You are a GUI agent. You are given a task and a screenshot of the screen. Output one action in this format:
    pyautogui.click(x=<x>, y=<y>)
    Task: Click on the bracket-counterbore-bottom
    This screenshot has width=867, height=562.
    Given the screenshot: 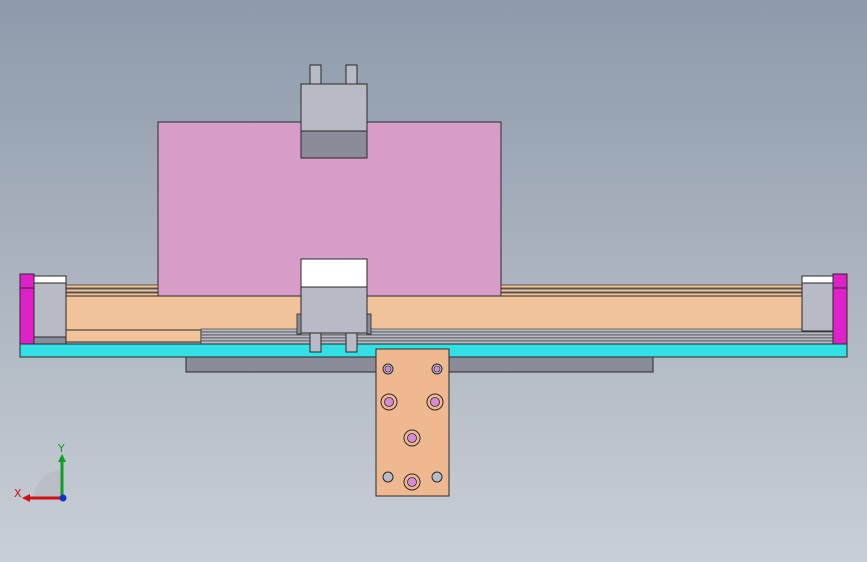 What is the action you would take?
    pyautogui.click(x=412, y=482)
    